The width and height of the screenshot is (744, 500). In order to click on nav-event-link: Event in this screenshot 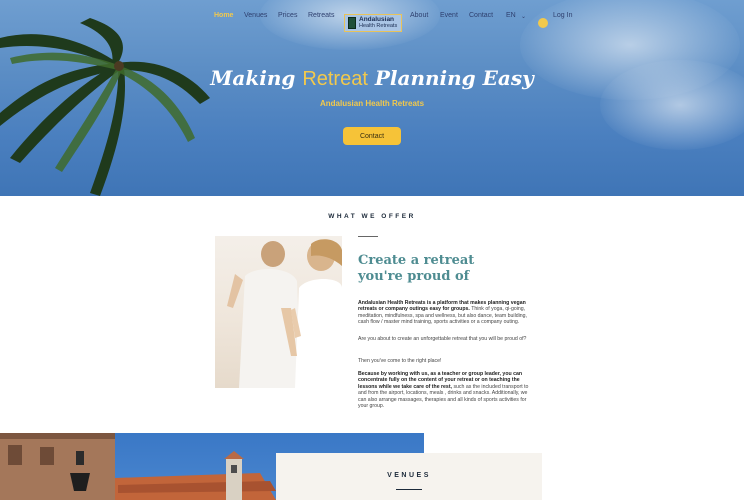, I will do `click(449, 15)`.